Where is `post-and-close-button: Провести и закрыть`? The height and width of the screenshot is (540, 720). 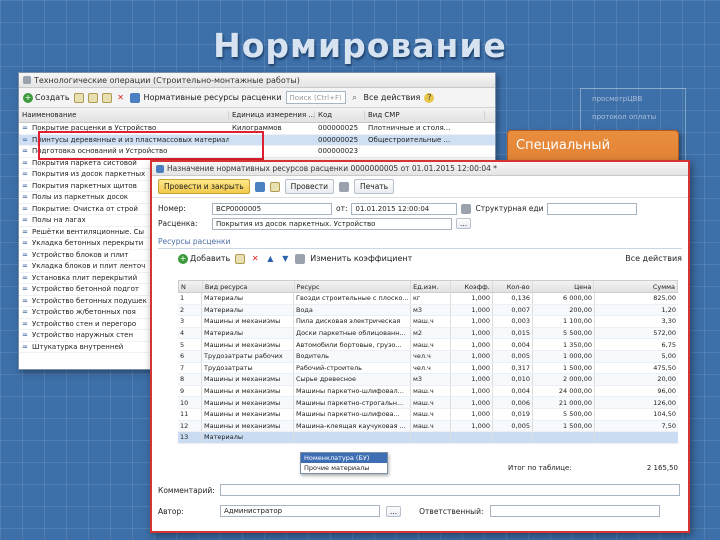 post-and-close-button: Провести и закрыть is located at coordinates (204, 186).